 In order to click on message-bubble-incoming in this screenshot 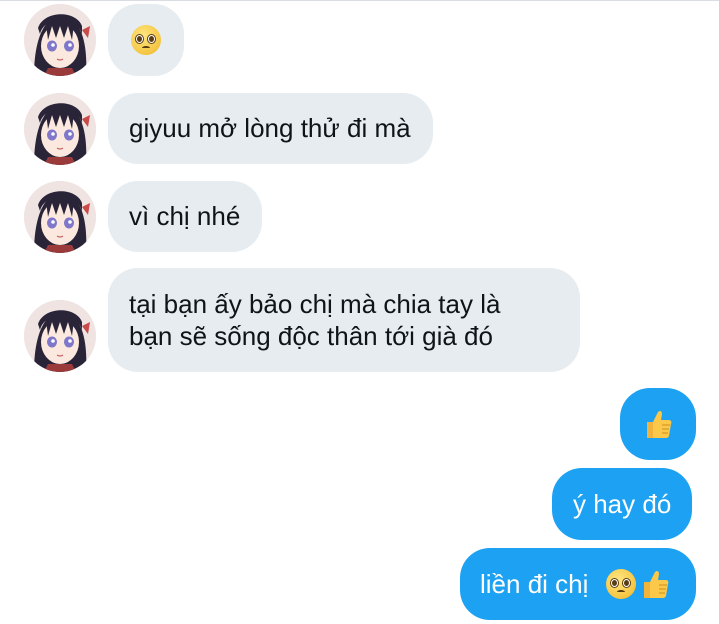, I will do `click(146, 40)`.